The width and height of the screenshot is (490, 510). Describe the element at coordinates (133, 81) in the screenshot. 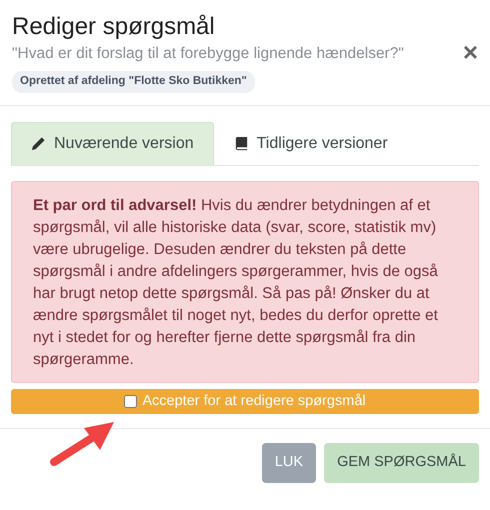

I see `department-tag: Oprettet af afdeling "Flotte Sko Butikken"` at that location.